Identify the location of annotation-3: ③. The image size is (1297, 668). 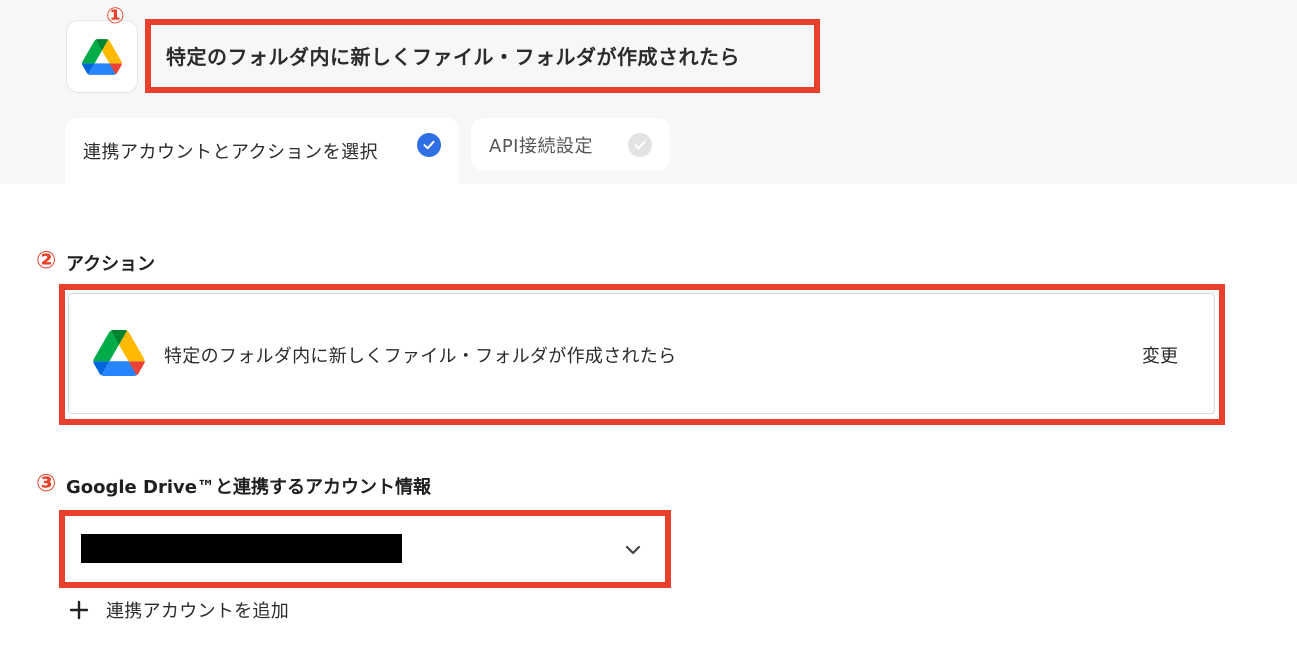
(46, 483).